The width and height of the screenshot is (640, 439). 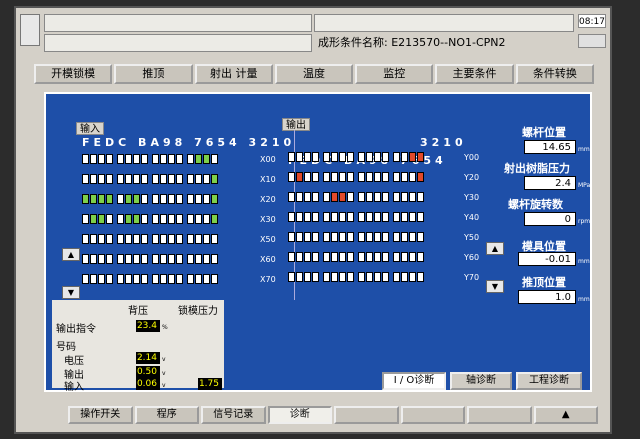 What do you see at coordinates (100, 415) in the screenshot?
I see `tab-operation-switch: 操作开关` at bounding box center [100, 415].